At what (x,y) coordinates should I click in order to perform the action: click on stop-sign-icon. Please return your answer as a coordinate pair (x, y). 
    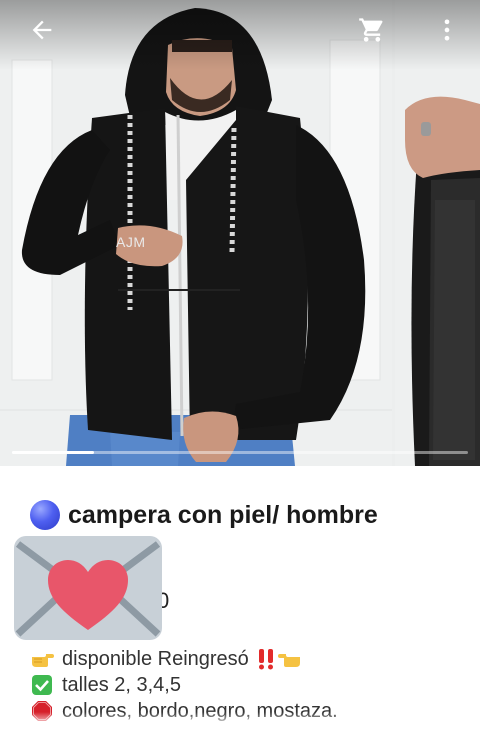
    Looking at the image, I should click on (42, 711).